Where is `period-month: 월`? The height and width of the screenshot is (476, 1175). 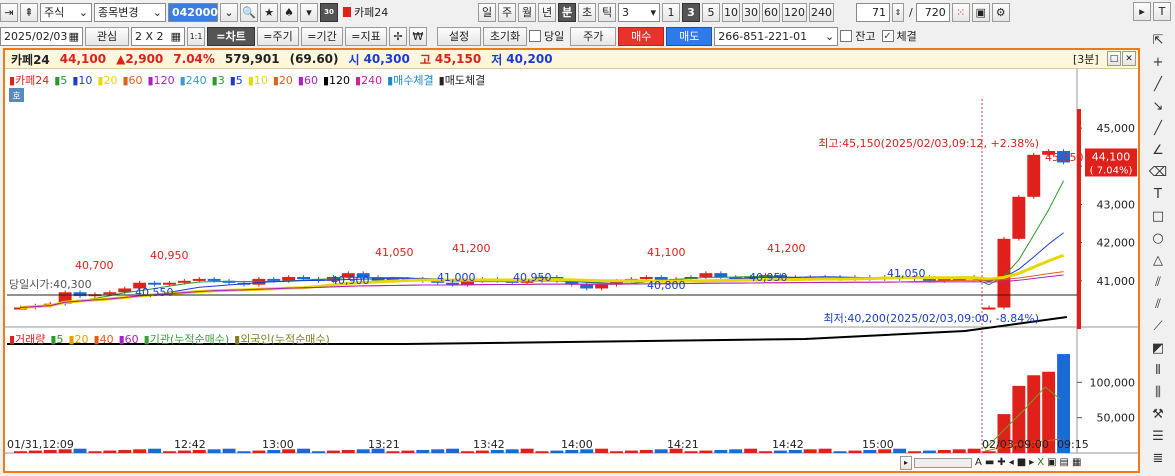 period-month: 월 is located at coordinates (527, 12).